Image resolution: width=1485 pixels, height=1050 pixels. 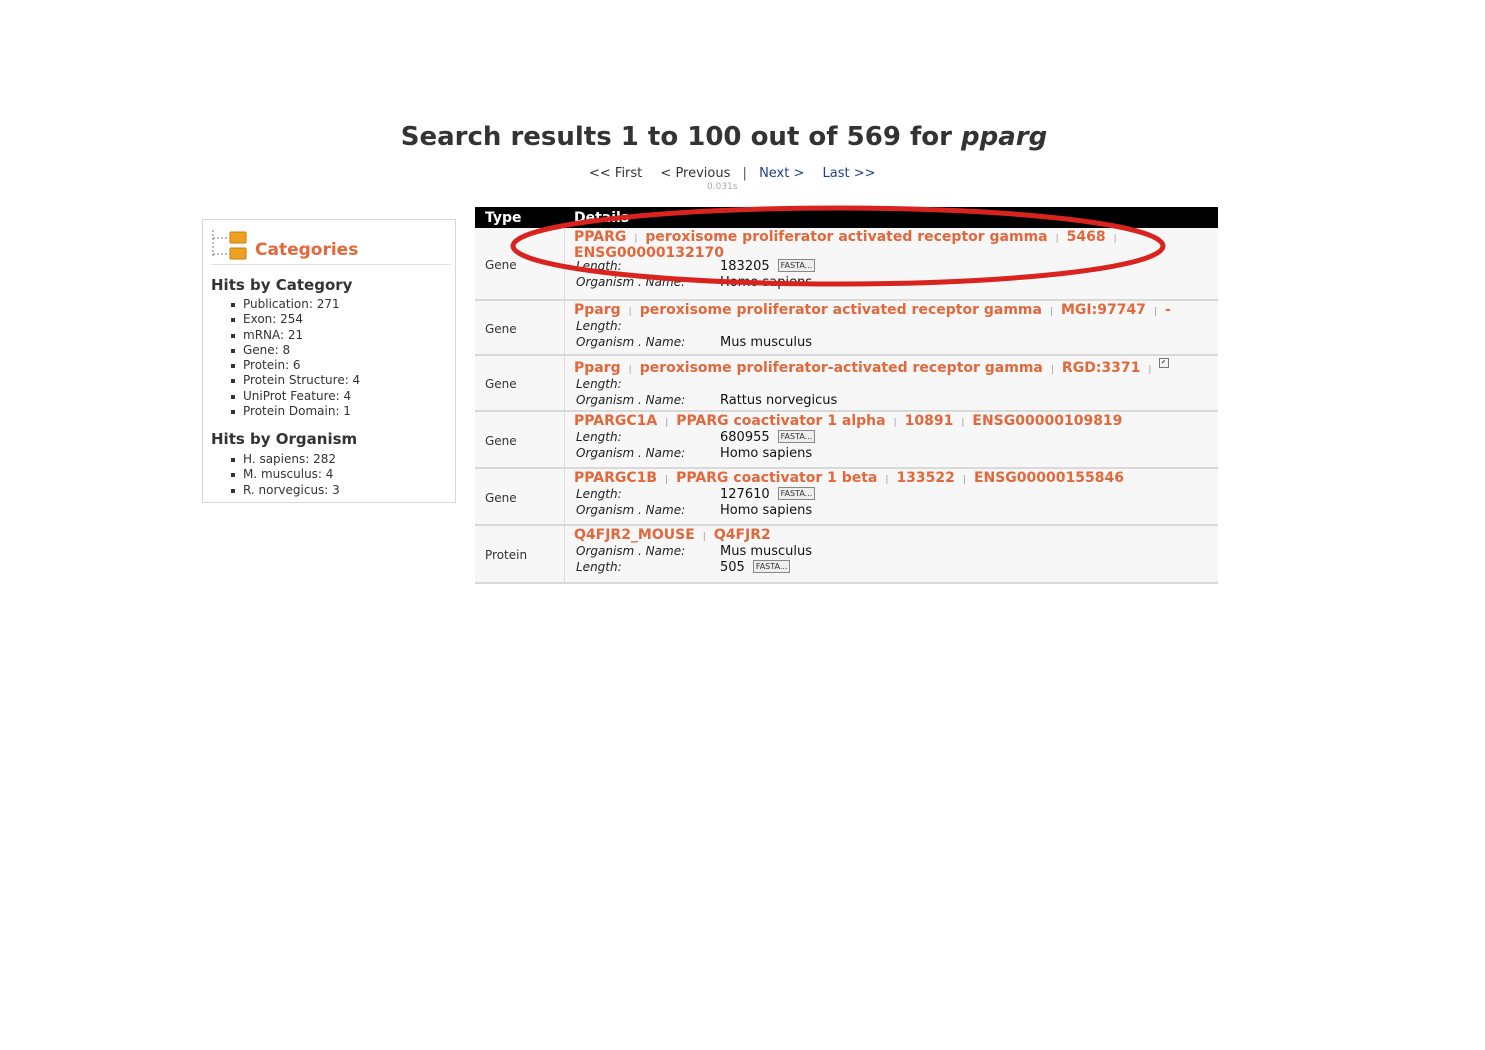 What do you see at coordinates (294, 411) in the screenshot?
I see `category-item: Protein Domain: 1` at bounding box center [294, 411].